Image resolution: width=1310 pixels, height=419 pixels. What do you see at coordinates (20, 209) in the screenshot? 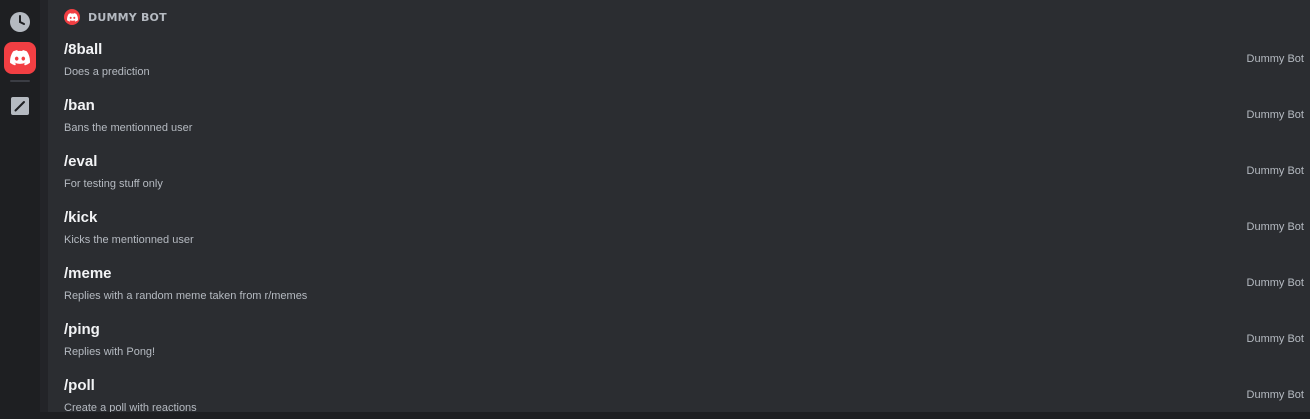
I see `app-rail` at bounding box center [20, 209].